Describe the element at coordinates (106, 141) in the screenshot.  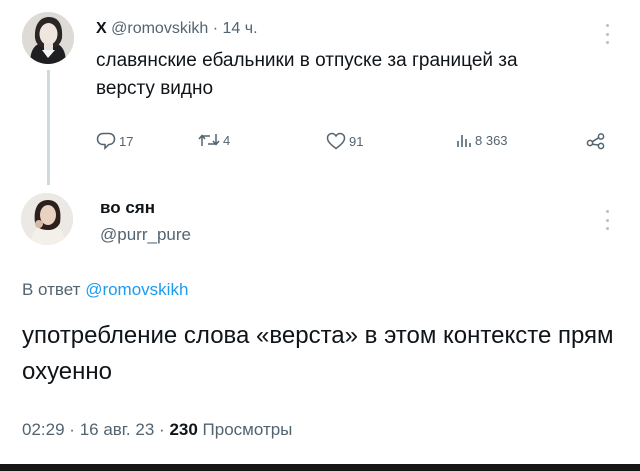
I see `reply-icon` at that location.